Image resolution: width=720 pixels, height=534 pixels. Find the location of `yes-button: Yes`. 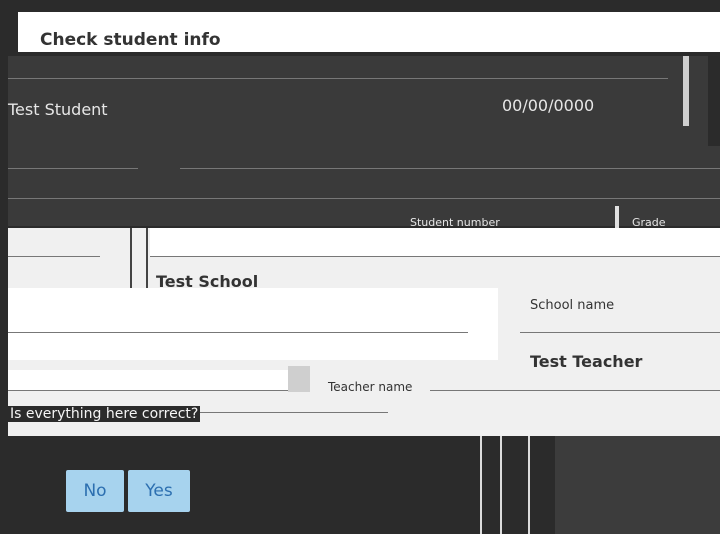

yes-button: Yes is located at coordinates (159, 491).